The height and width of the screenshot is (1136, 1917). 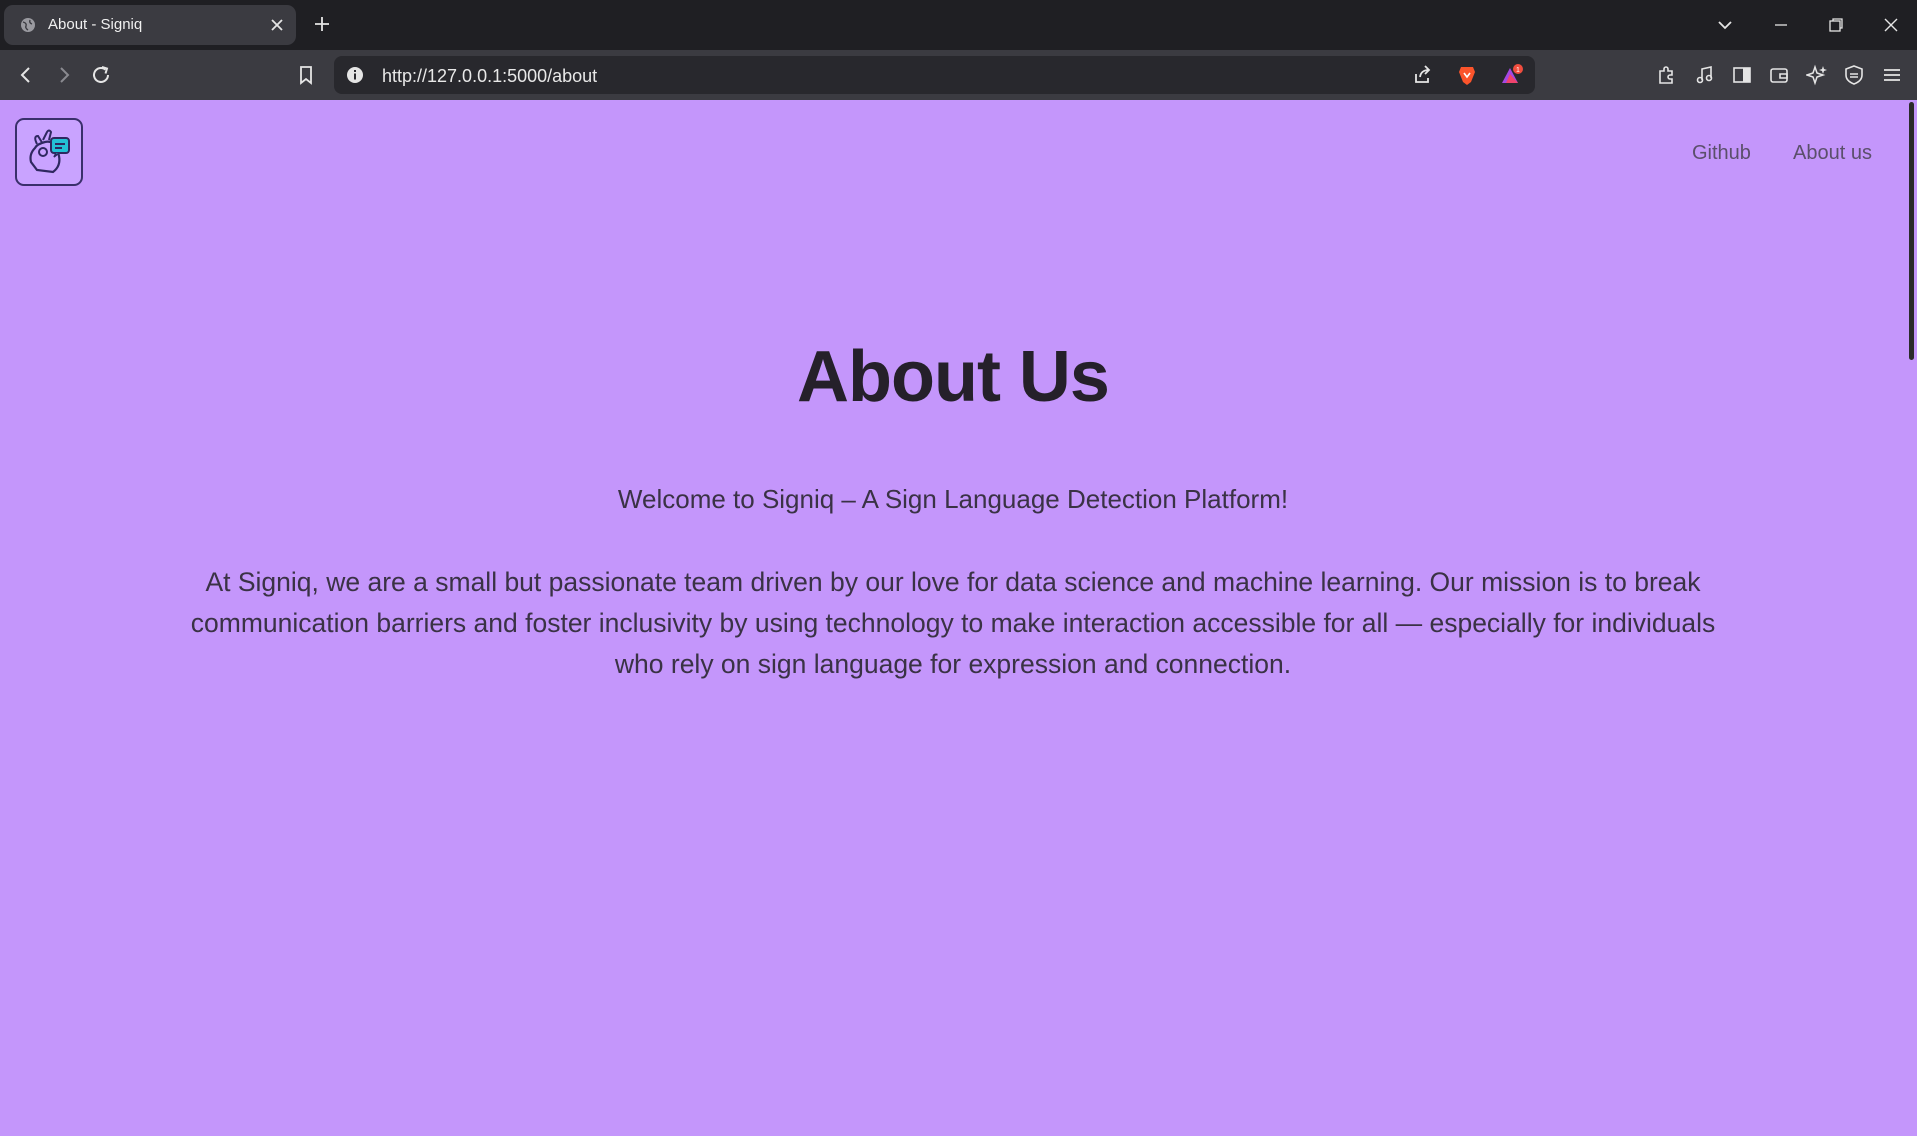 I want to click on brave-rewards-icon: 1, so click(x=1511, y=75).